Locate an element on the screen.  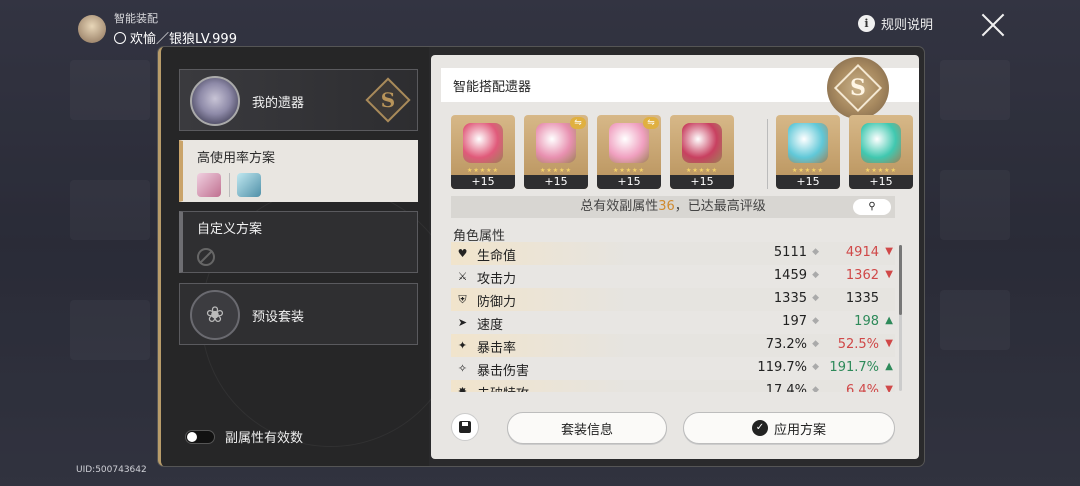
top-bar: 智能装配 欢愉／银狼LV.999 is located at coordinates (157, 28).